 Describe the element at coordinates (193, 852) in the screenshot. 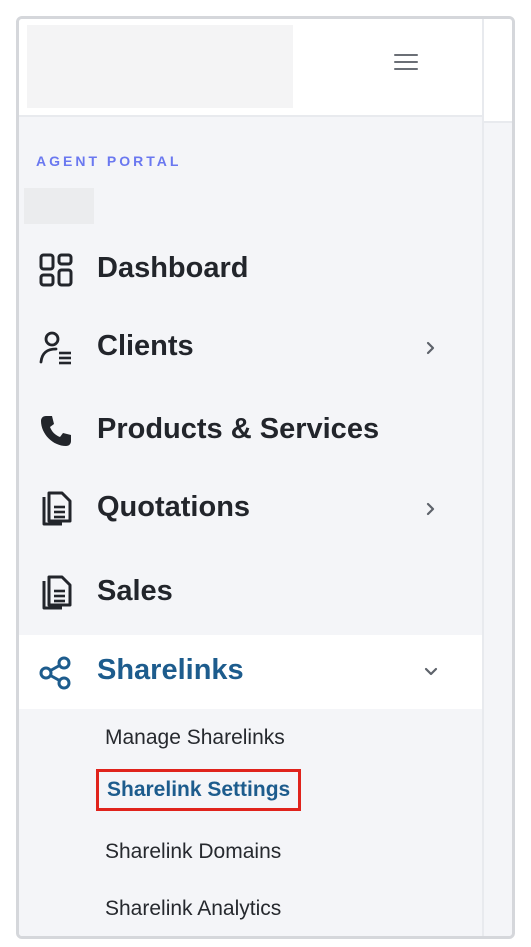

I see `submenu-item-sharelink-domains: Sharelink Domains` at that location.